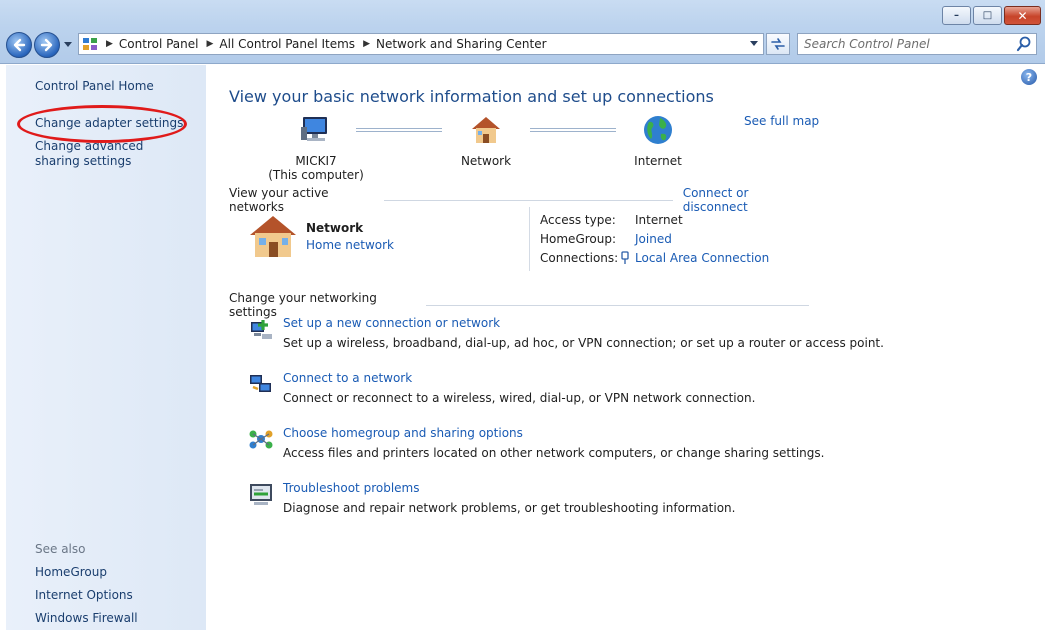 The height and width of the screenshot is (630, 1045). Describe the element at coordinates (1024, 44) in the screenshot. I see `search-icon` at that location.